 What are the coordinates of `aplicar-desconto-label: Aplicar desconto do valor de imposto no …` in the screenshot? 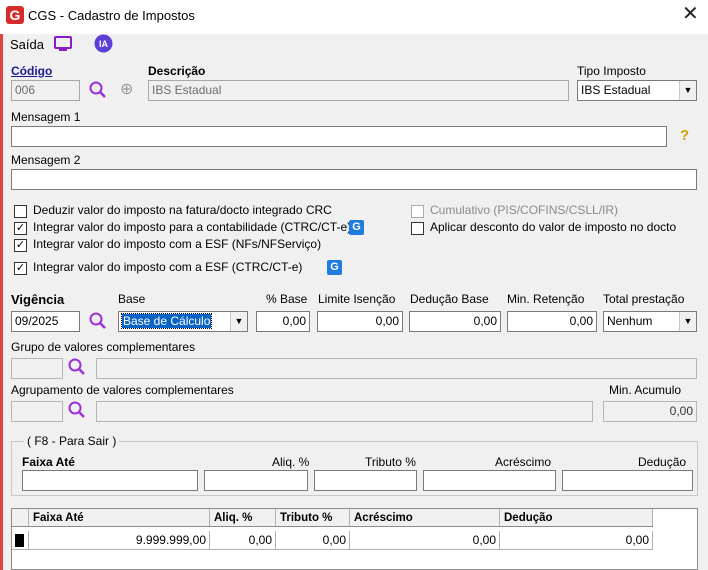 It's located at (553, 227).